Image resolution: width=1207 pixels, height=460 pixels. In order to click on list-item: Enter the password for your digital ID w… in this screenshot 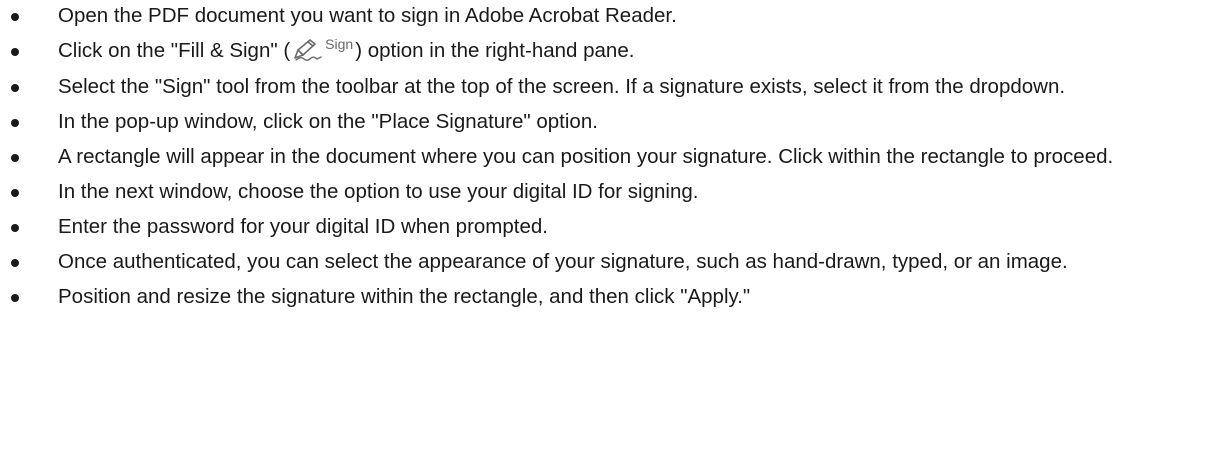, I will do `click(603, 227)`.